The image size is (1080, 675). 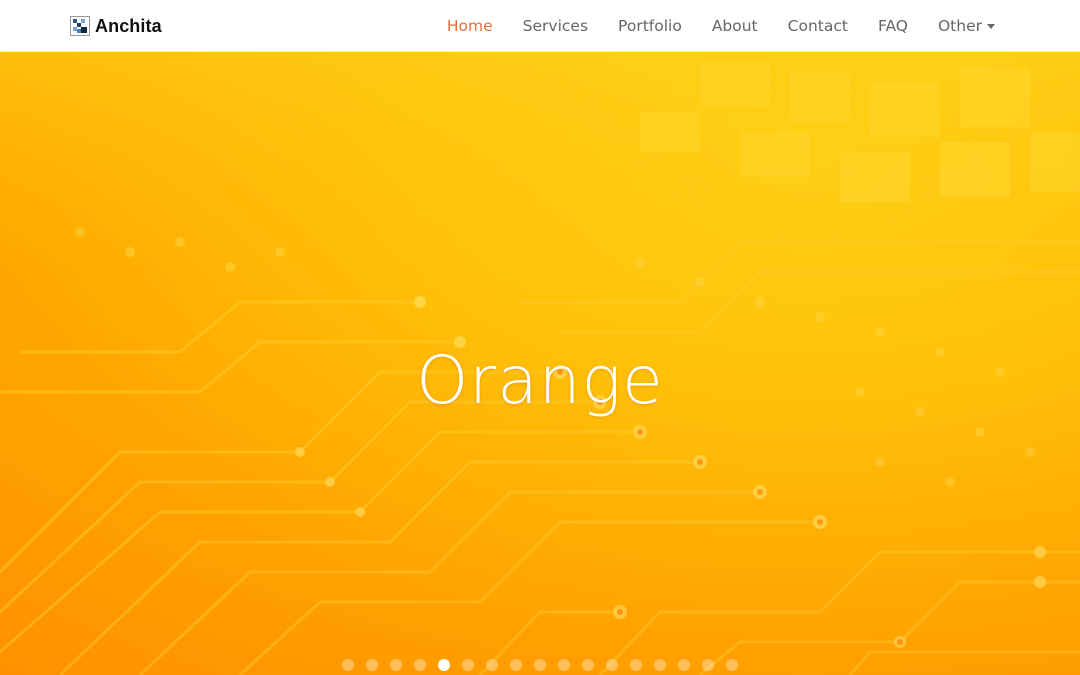 I want to click on brand-link: Anchita, so click(x=116, y=26).